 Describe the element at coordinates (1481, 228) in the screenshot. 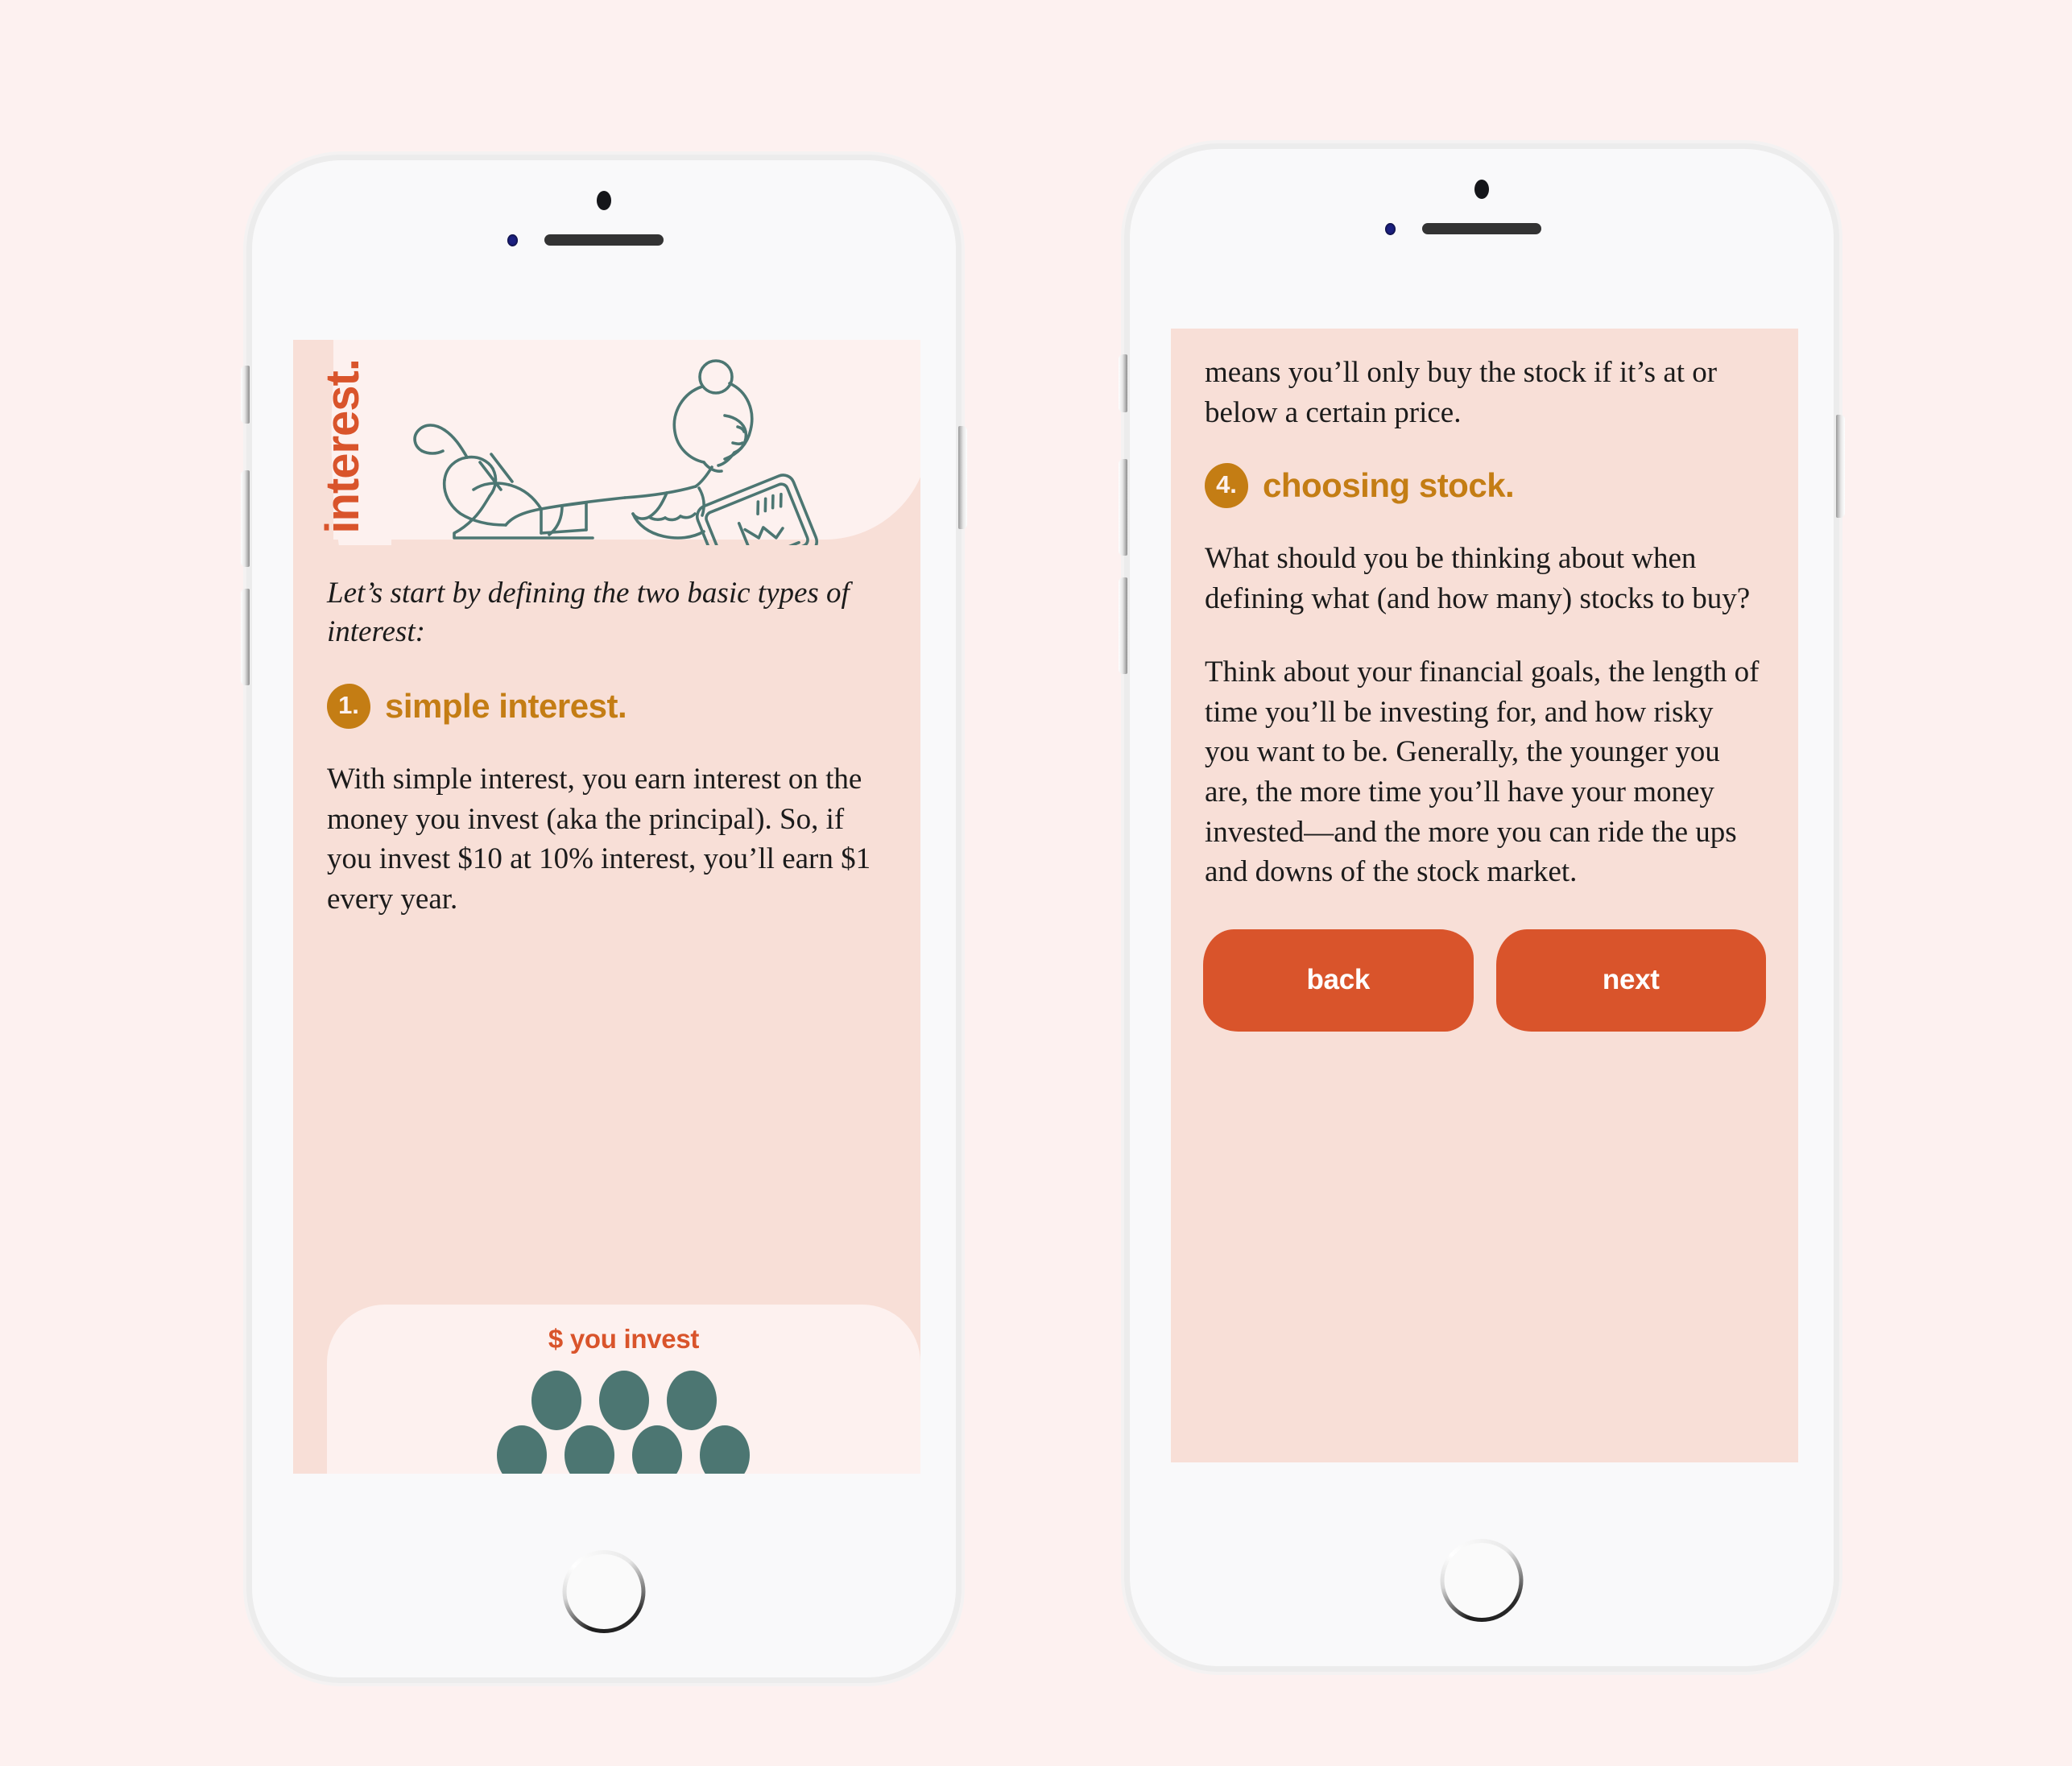

I see `speaker-grille-right` at that location.